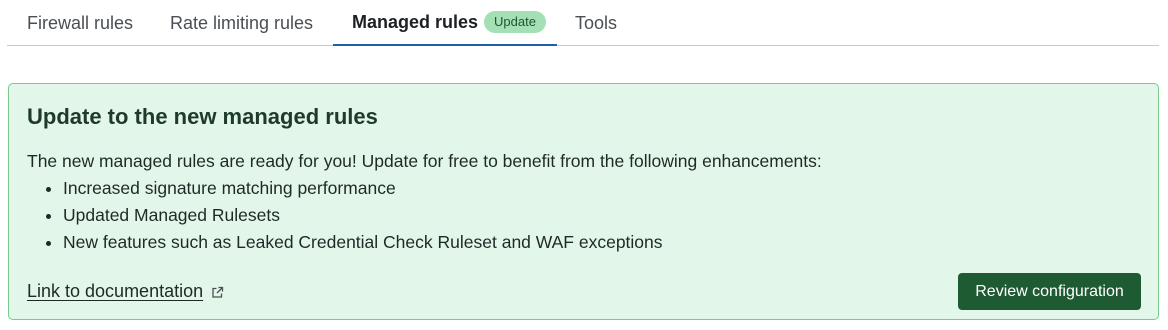  Describe the element at coordinates (363, 215) in the screenshot. I see `list-item: Updated Managed Rulesets` at that location.